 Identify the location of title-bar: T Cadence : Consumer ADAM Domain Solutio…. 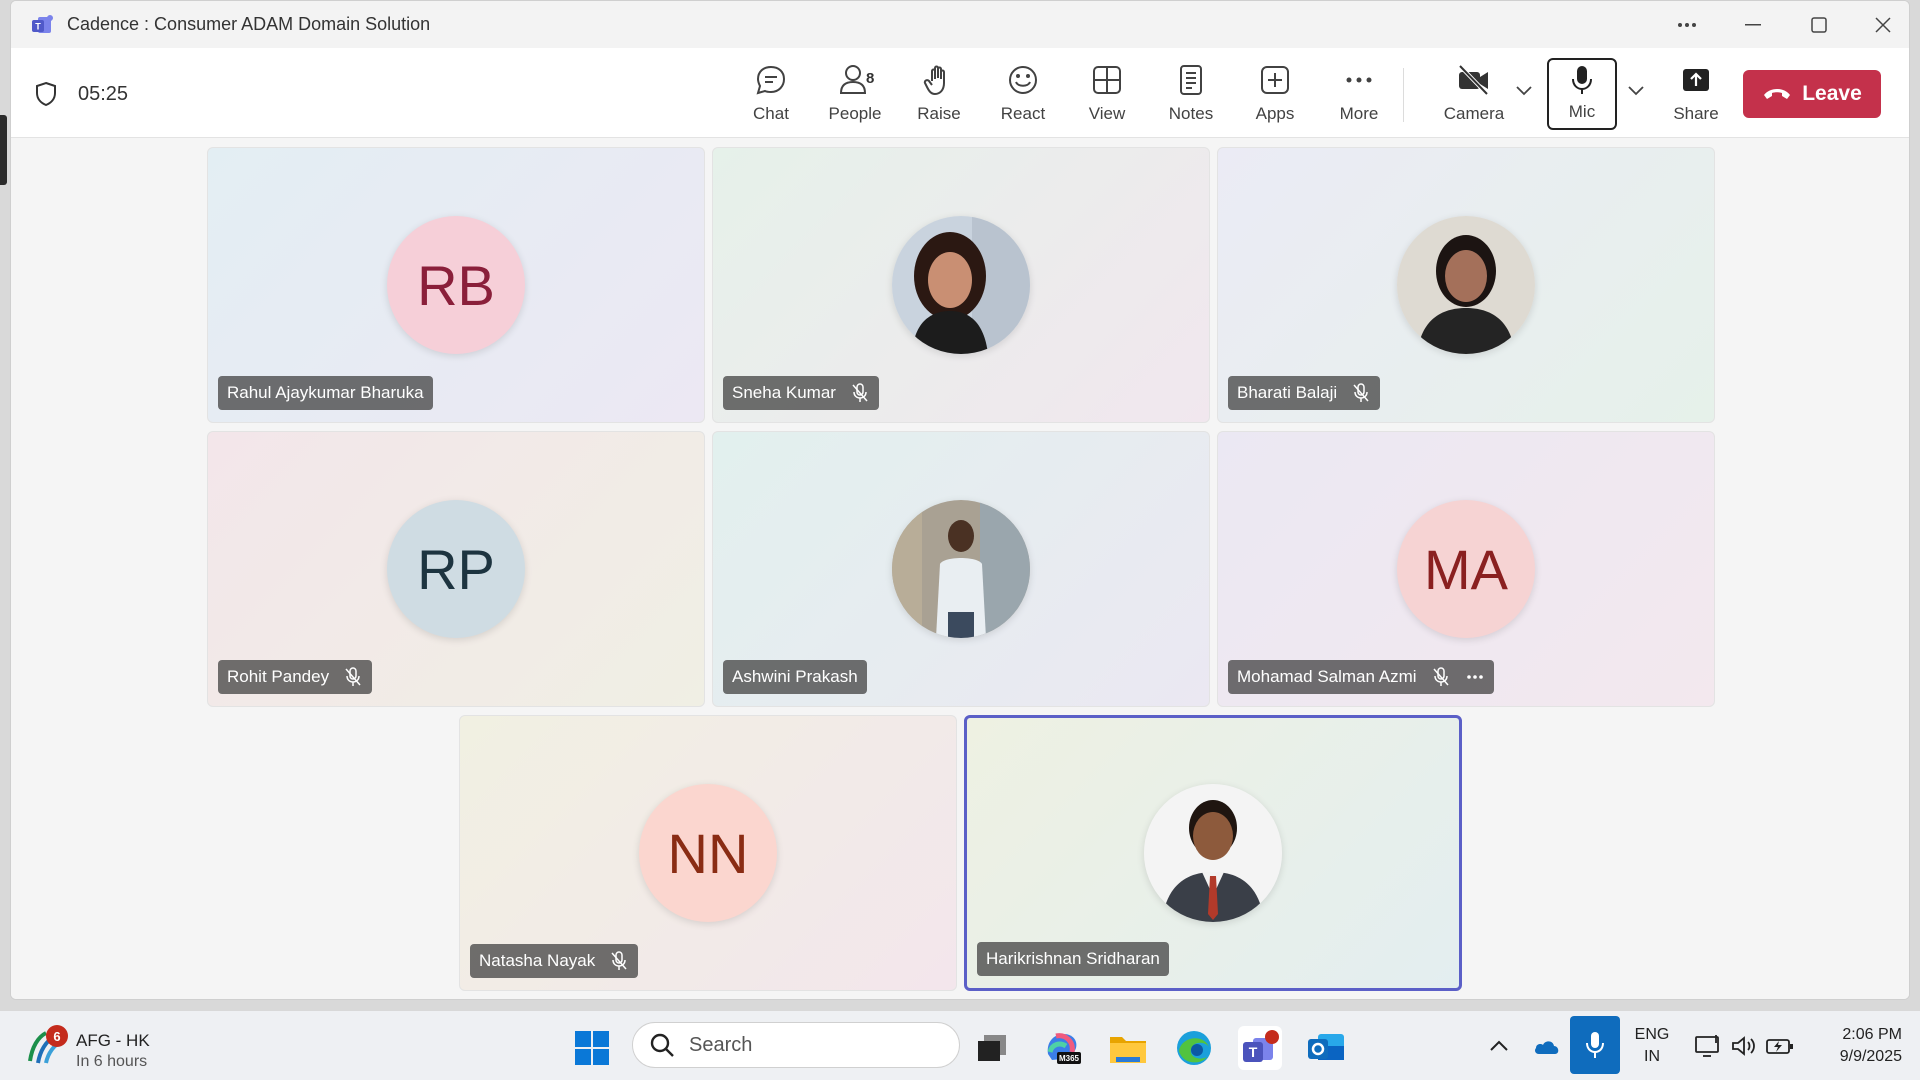
(960, 24).